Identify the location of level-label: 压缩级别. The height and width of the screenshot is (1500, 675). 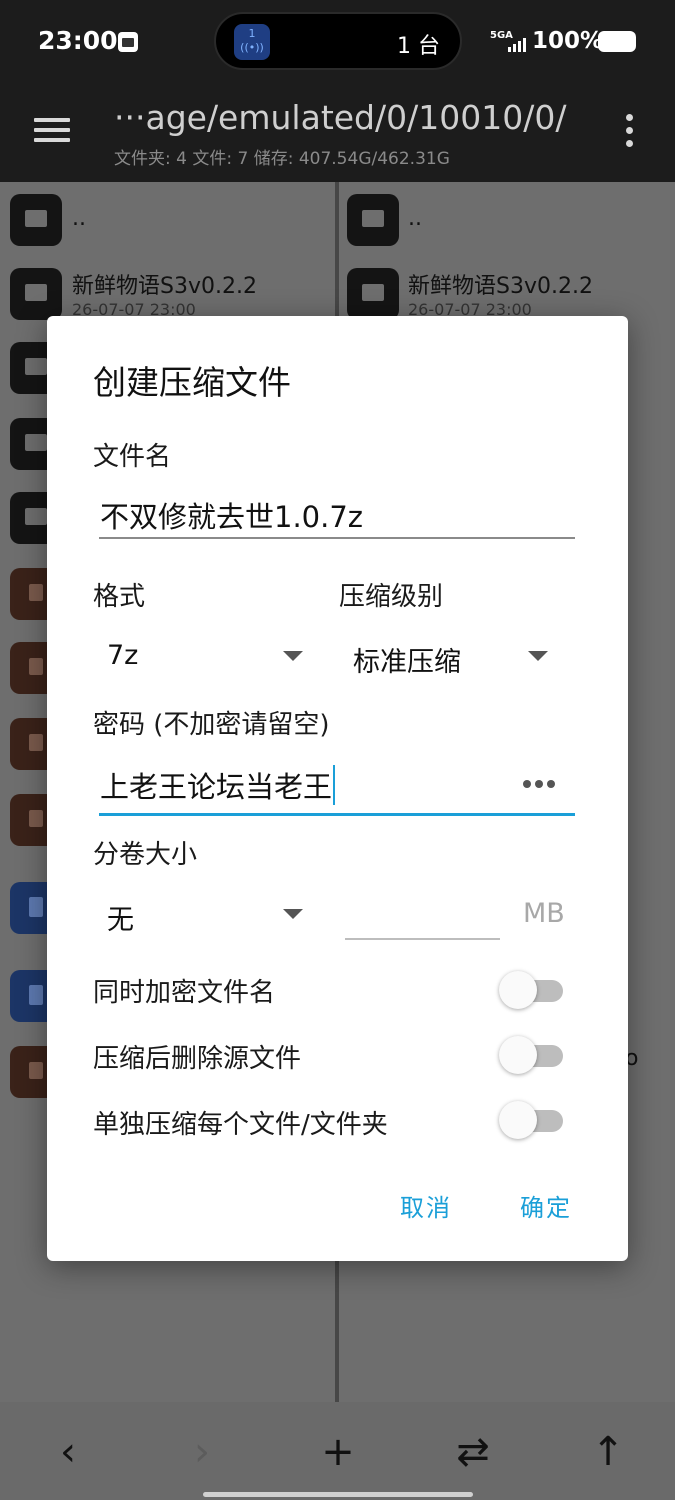
(391, 597).